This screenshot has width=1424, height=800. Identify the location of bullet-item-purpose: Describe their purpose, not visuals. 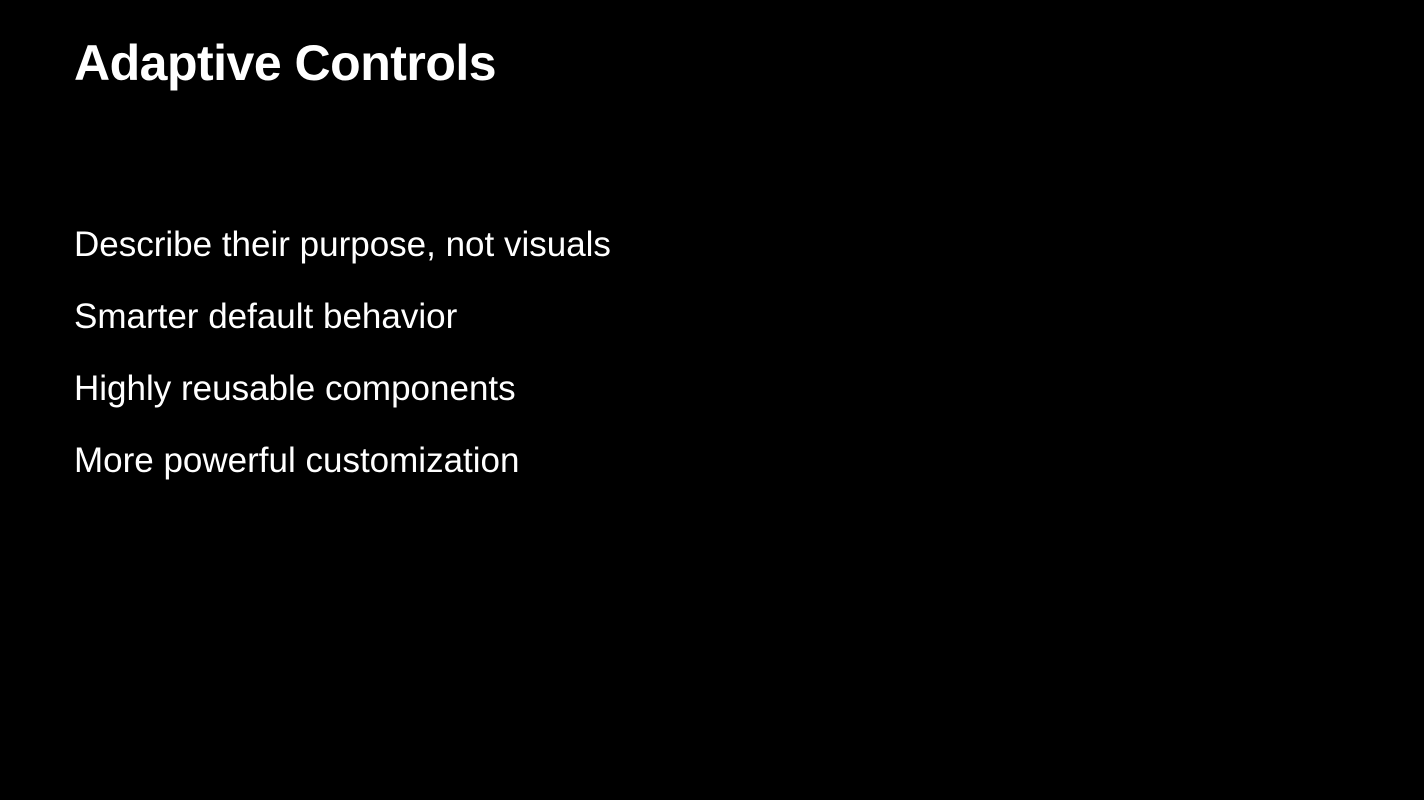
(342, 244).